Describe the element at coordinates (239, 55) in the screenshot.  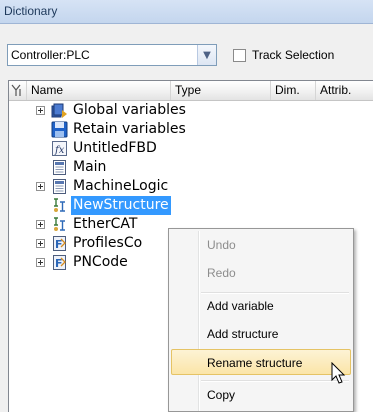
I see `track-selection-checkbox` at that location.